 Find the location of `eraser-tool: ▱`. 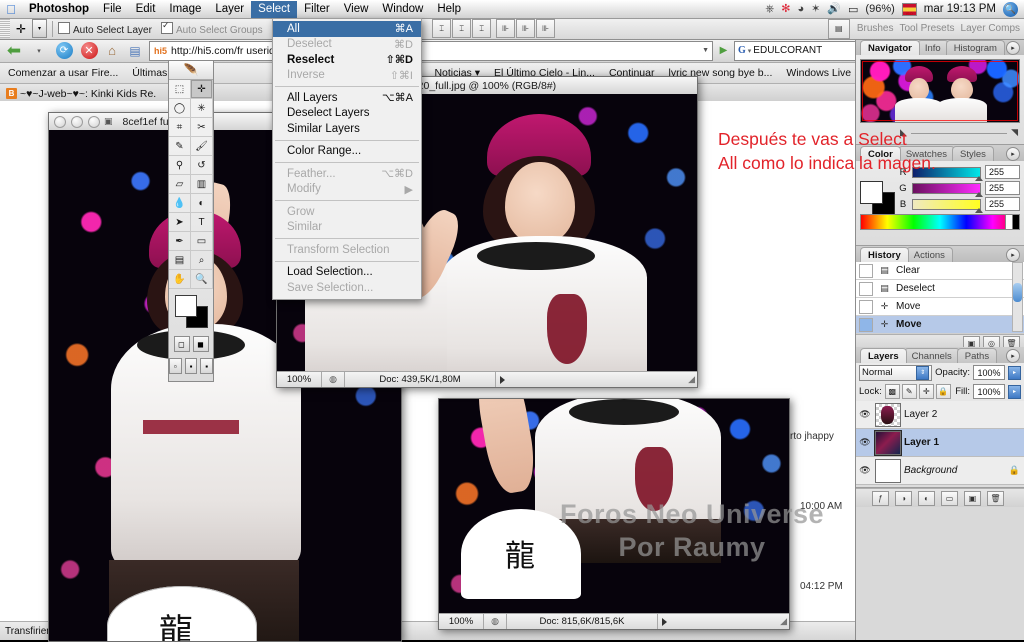

eraser-tool: ▱ is located at coordinates (180, 184).